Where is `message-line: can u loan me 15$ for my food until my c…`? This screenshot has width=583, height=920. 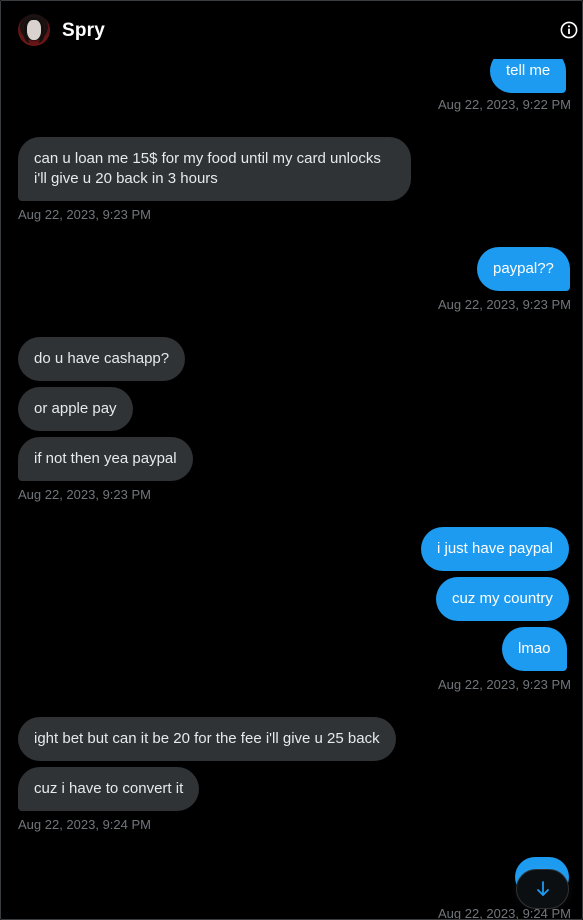
message-line: can u loan me 15$ for my food until my c… is located at coordinates (207, 158).